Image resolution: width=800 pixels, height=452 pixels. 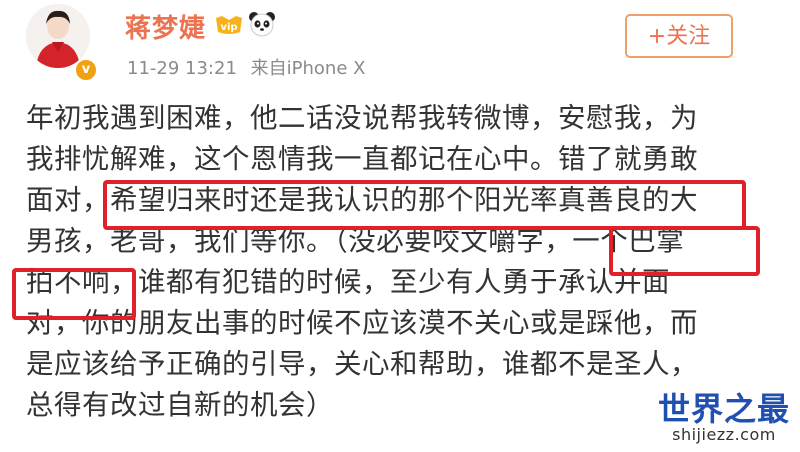 What do you see at coordinates (182, 68) in the screenshot?
I see `post-timestamp: 11-29 13:21` at bounding box center [182, 68].